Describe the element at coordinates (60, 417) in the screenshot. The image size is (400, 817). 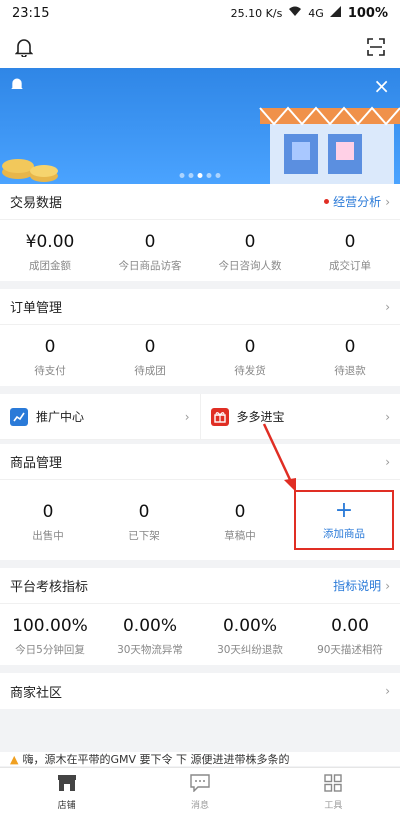
I see `promotion-center-label: 推广中心` at that location.